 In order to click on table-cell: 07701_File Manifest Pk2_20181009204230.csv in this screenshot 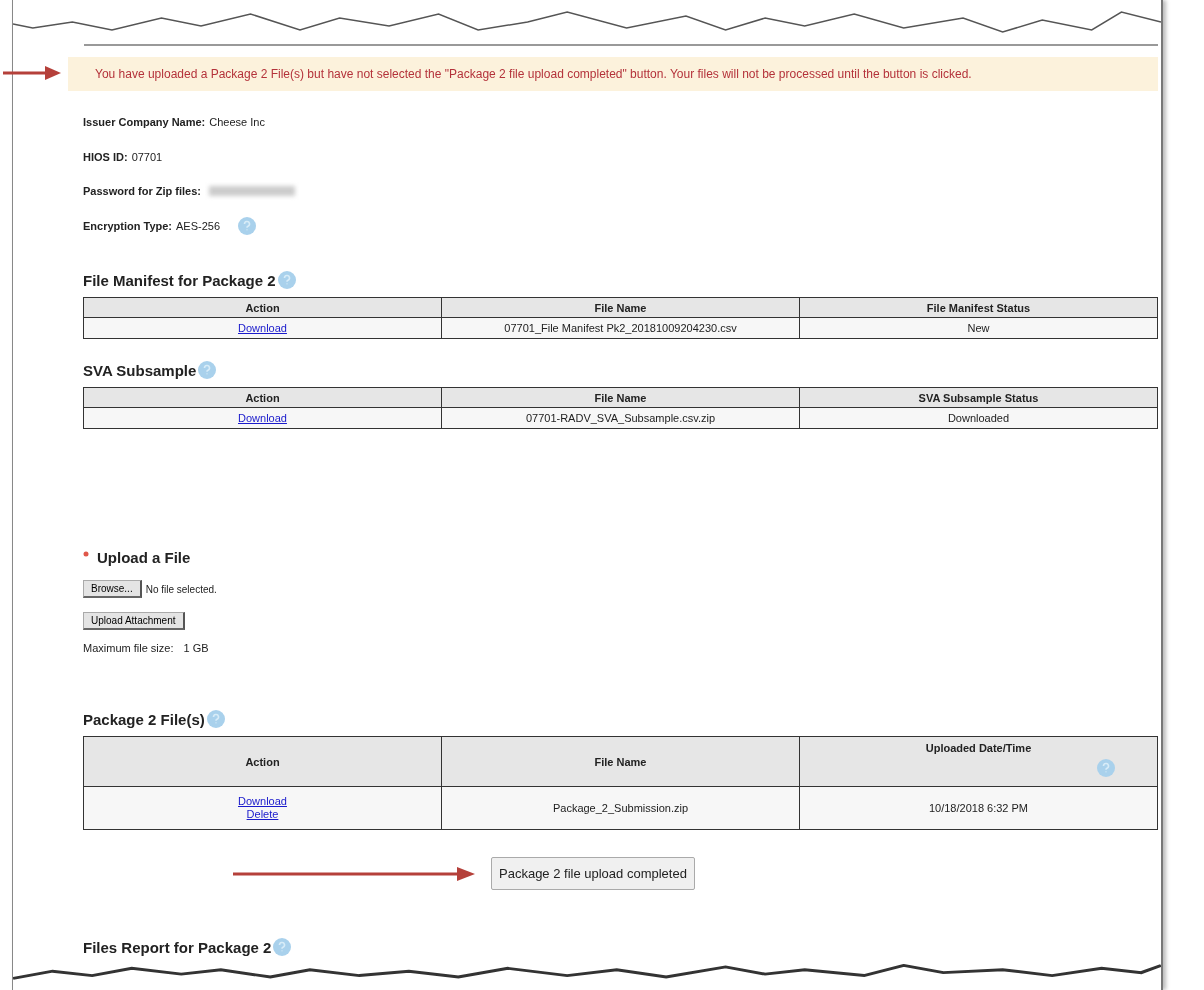, I will do `click(620, 328)`.